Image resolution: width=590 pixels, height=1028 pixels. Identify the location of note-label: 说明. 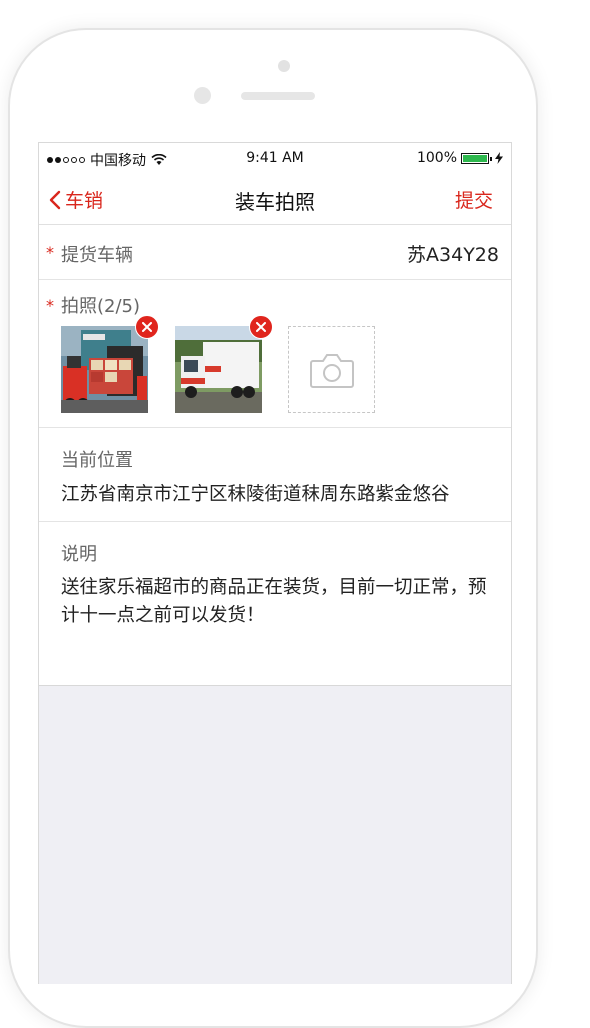
(79, 554).